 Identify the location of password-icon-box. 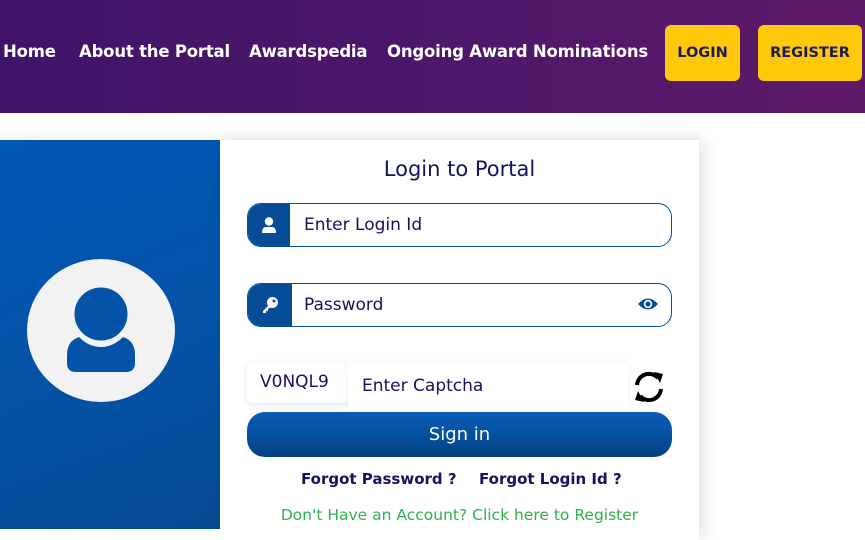
(270, 305).